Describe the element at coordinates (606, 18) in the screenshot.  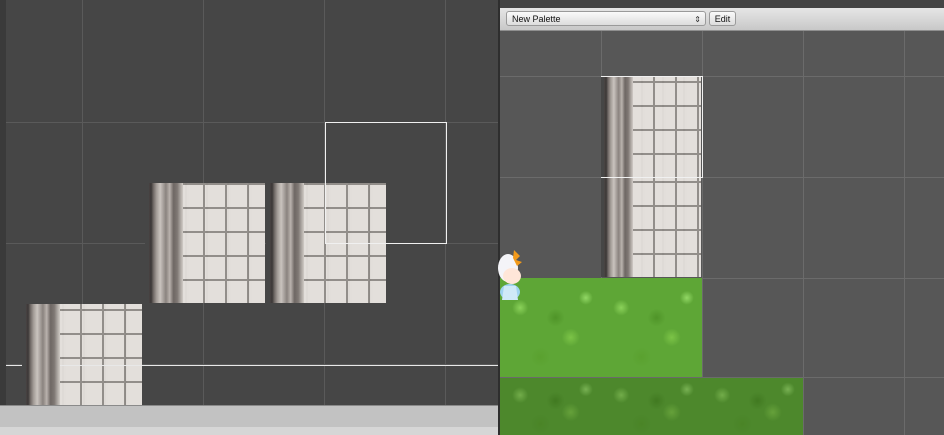
I see `palette-dropdown: New Palette ⇕` at that location.